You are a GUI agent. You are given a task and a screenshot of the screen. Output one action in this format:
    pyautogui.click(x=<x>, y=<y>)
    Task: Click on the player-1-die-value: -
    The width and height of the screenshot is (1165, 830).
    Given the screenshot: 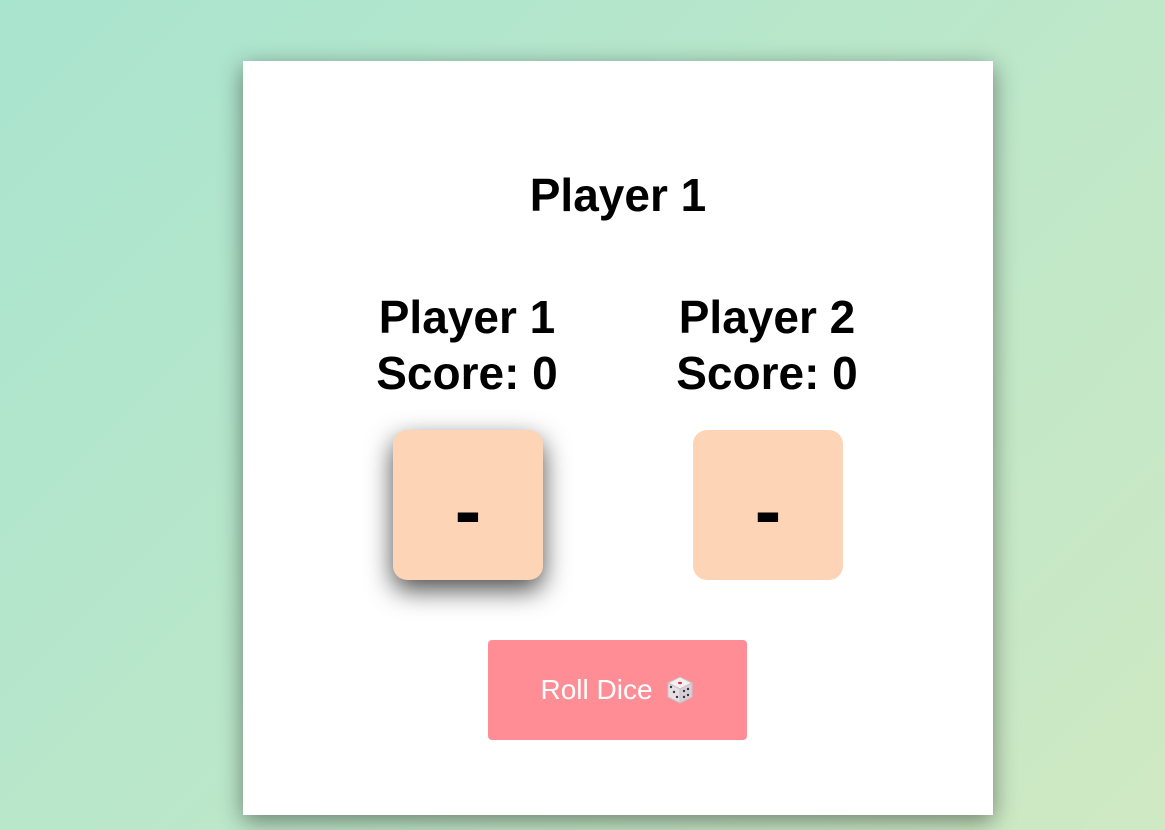 What is the action you would take?
    pyautogui.click(x=468, y=510)
    